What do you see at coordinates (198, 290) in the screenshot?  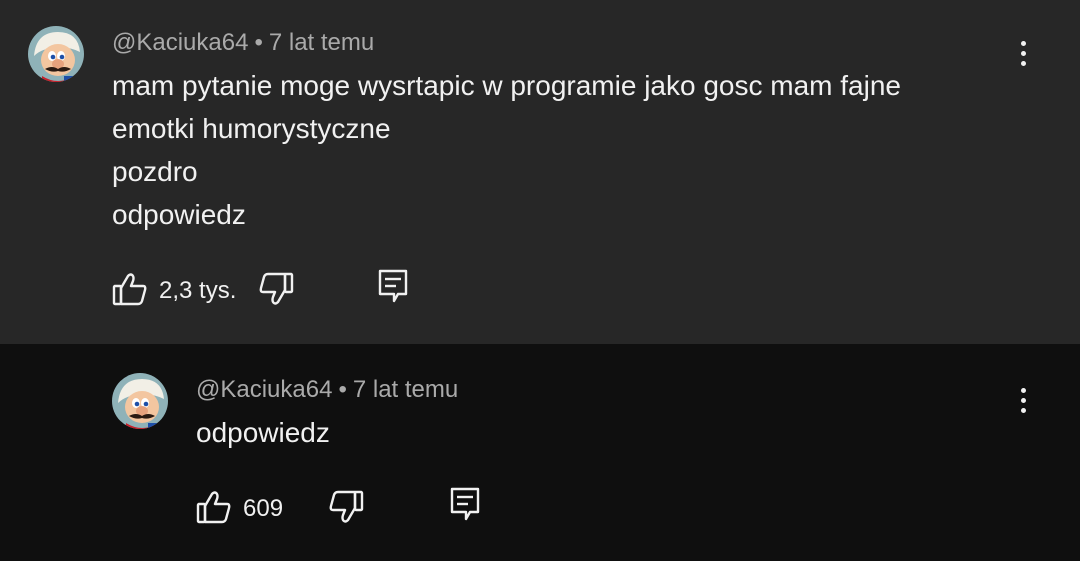 I see `like-count: 2,3 tys.` at bounding box center [198, 290].